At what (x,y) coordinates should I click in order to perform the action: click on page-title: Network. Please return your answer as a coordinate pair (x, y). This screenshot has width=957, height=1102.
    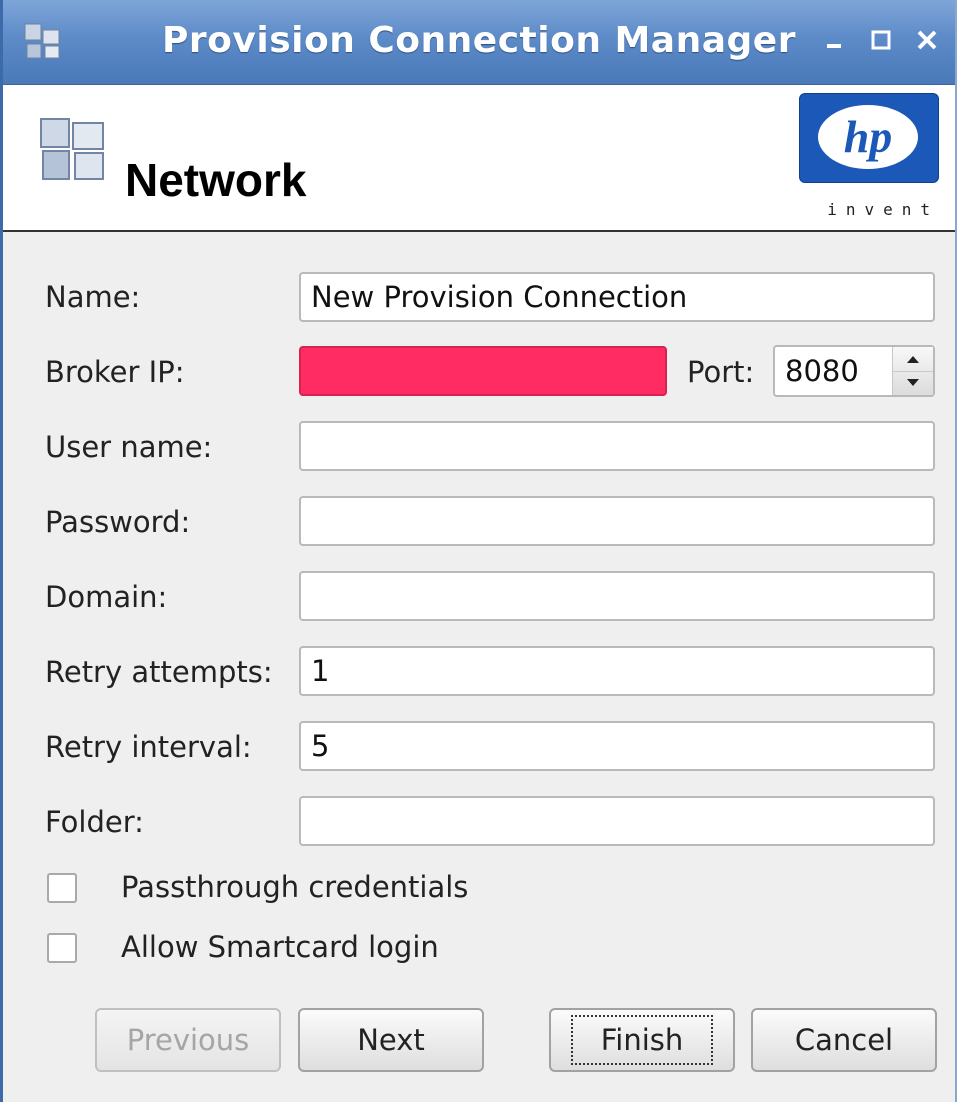
    Looking at the image, I should click on (216, 180).